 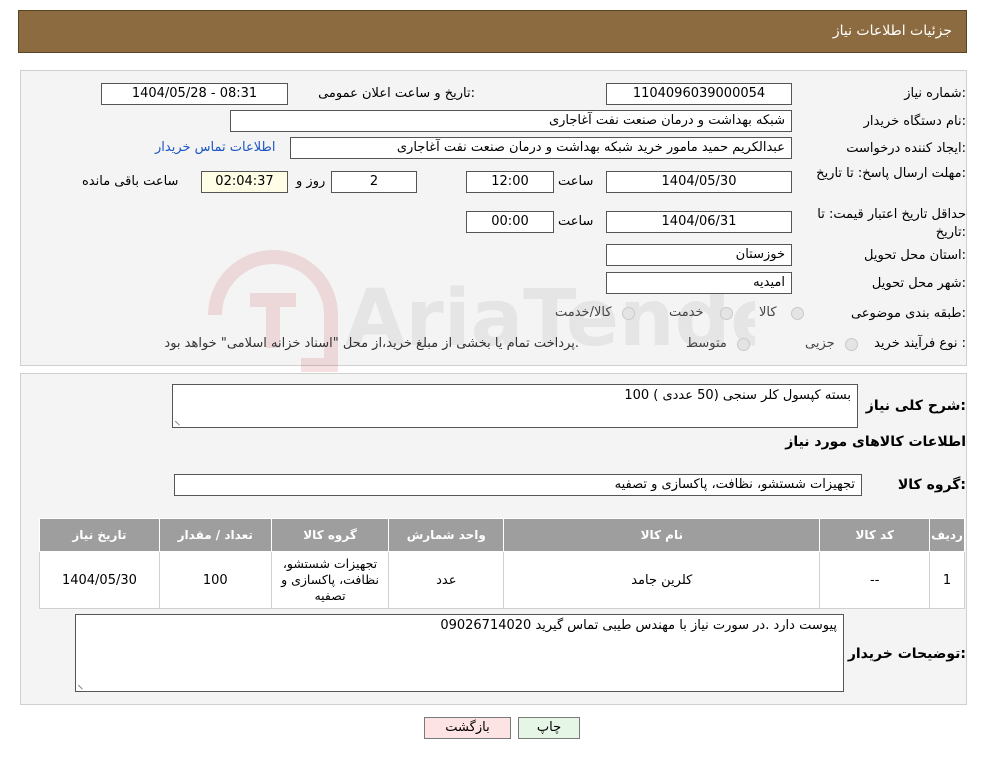 What do you see at coordinates (130, 181) in the screenshot?
I see `remaining-label: ساعت باقی مانده` at bounding box center [130, 181].